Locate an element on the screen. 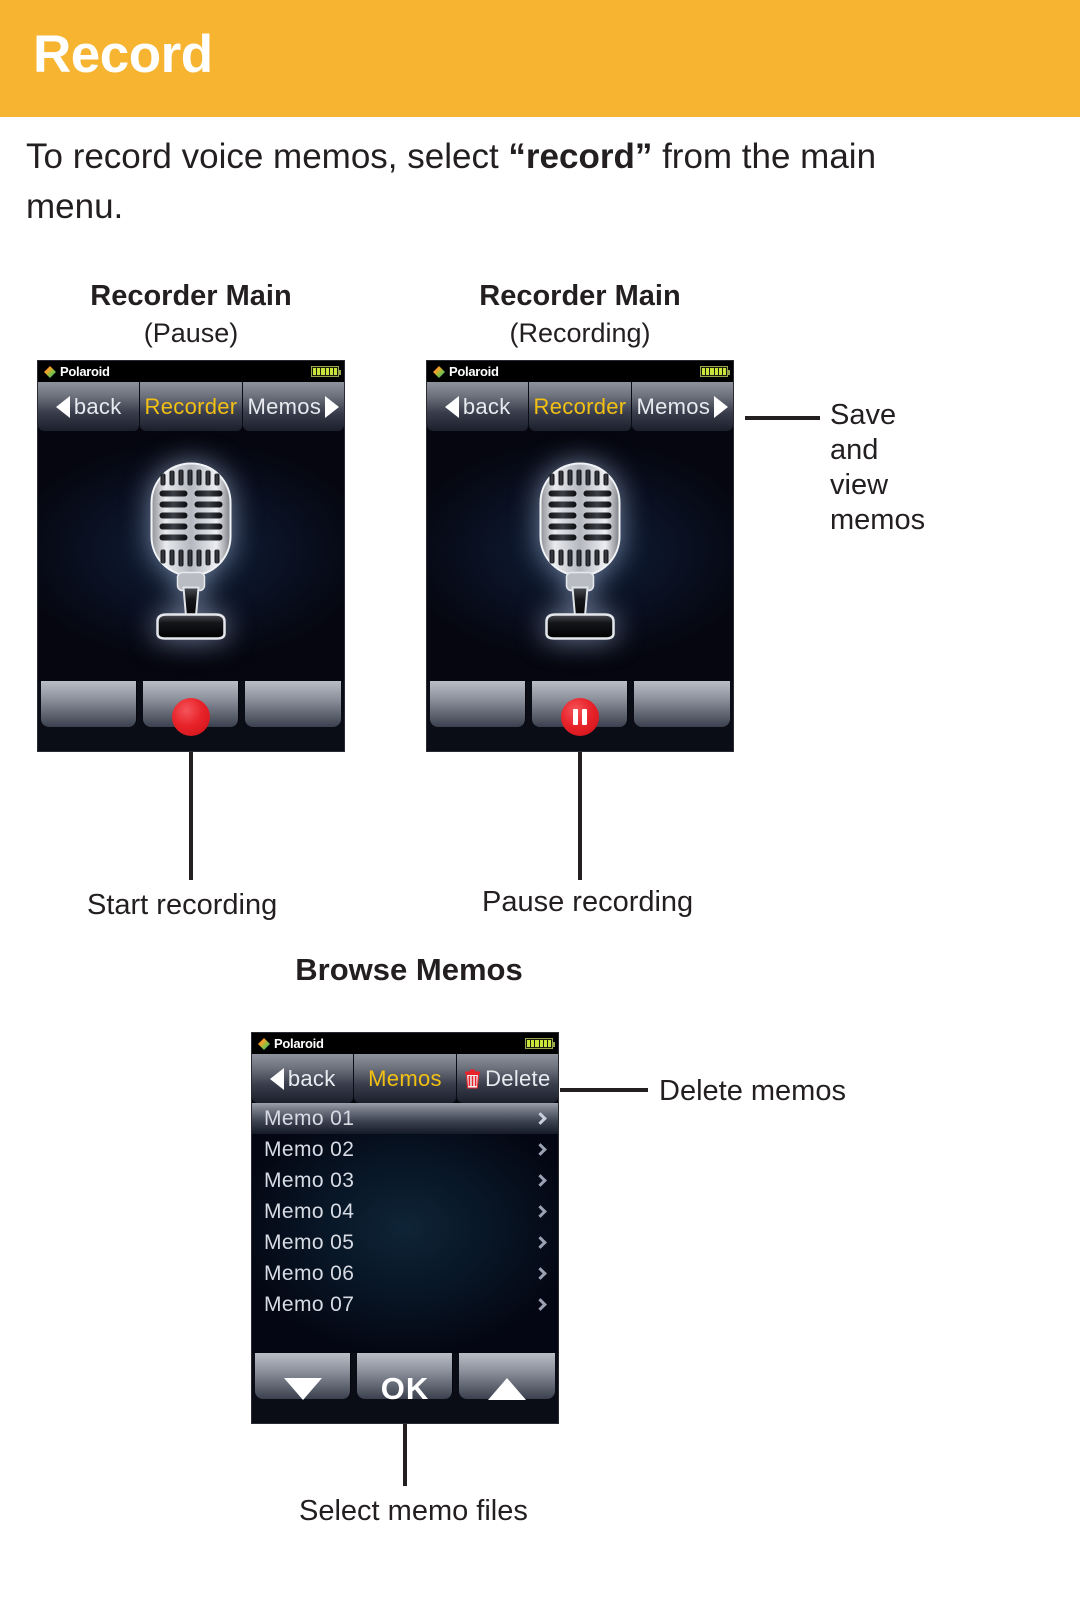 Image resolution: width=1080 pixels, height=1604 pixels. ok-label: OK is located at coordinates (405, 1388).